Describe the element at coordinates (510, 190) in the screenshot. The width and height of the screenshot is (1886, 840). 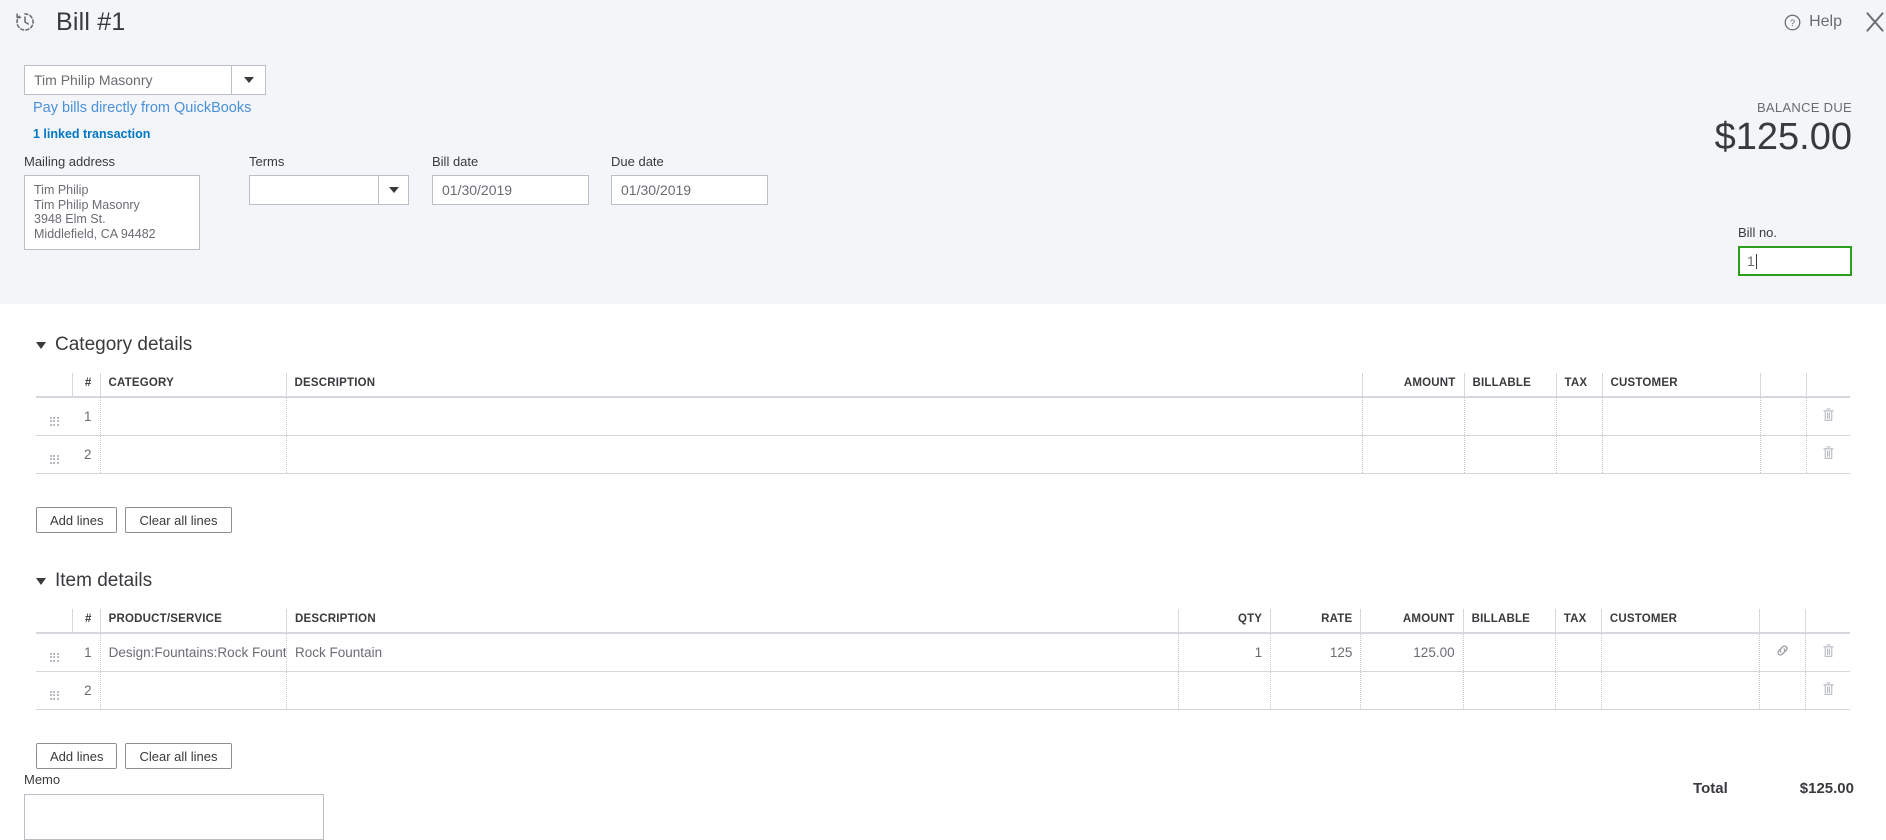
I see `bill-date-input: 01/30/2019` at that location.